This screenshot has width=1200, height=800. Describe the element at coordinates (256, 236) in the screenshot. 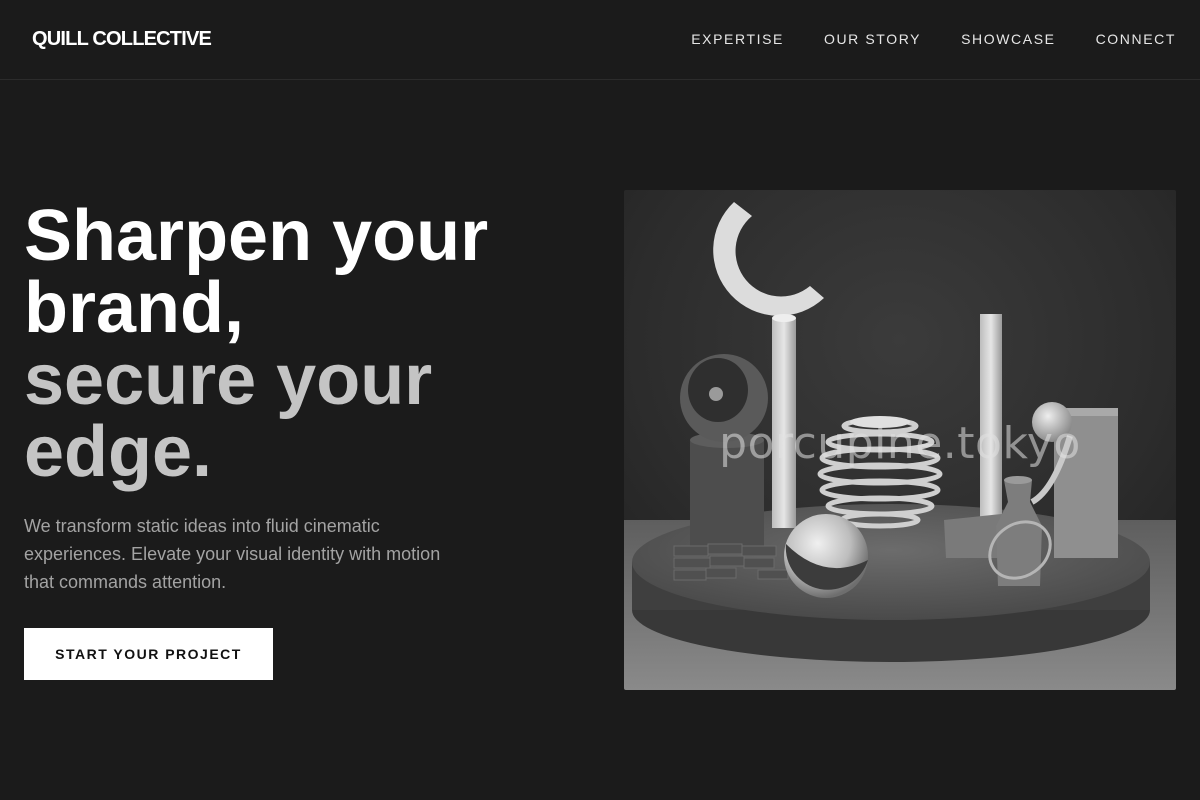

I see `headline-line-1: Sharpen your` at that location.